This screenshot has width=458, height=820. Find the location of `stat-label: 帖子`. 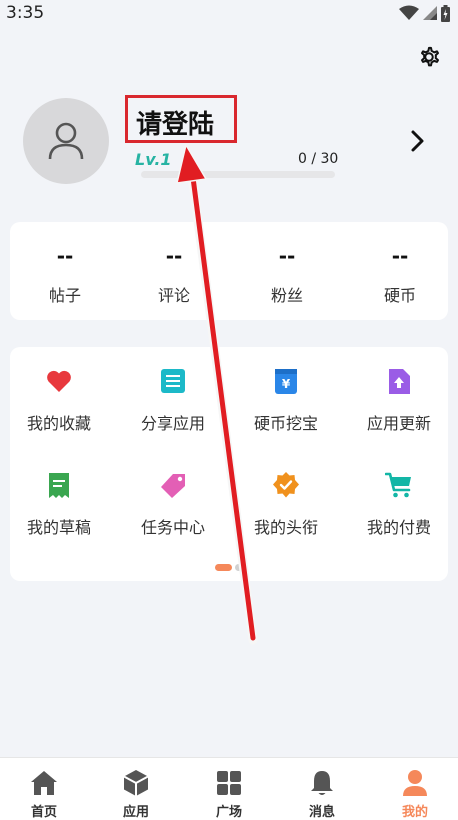

stat-label: 帖子 is located at coordinates (64, 295).